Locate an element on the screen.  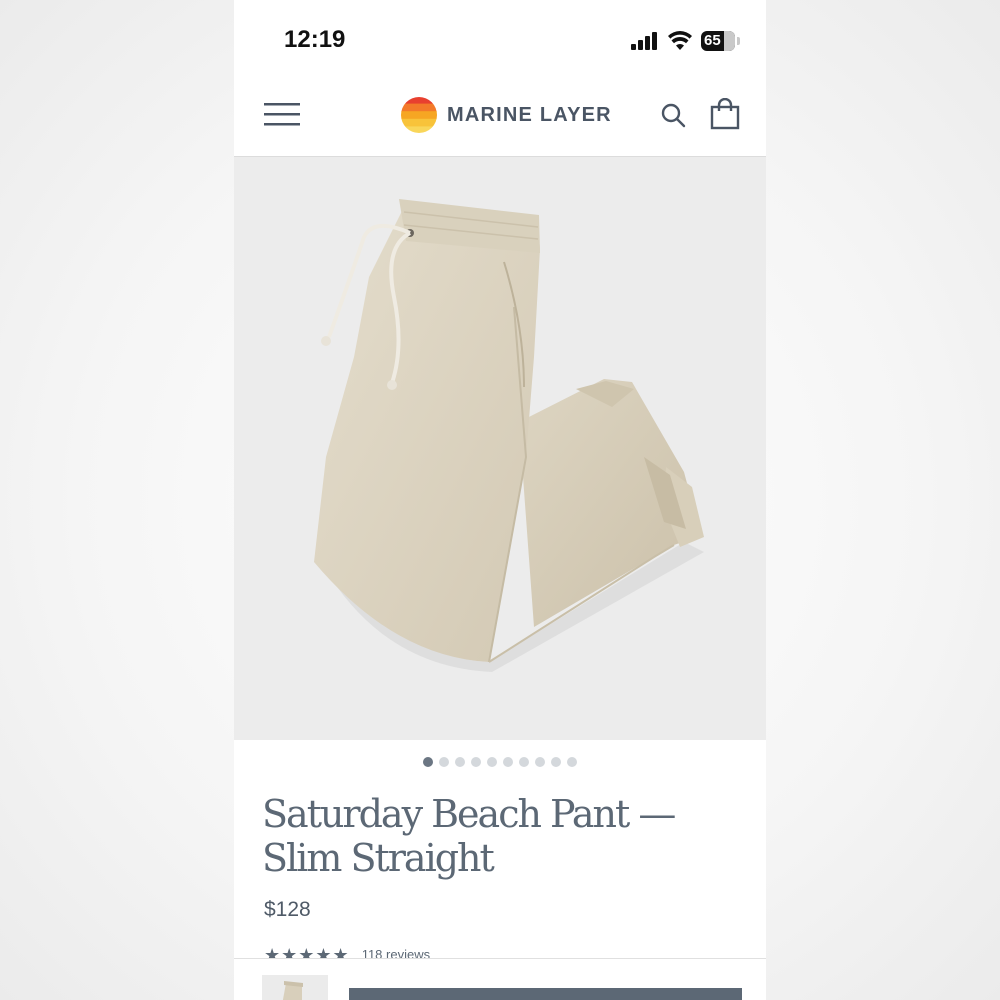
site-header: MARINE LAYER is located at coordinates (500, 118).